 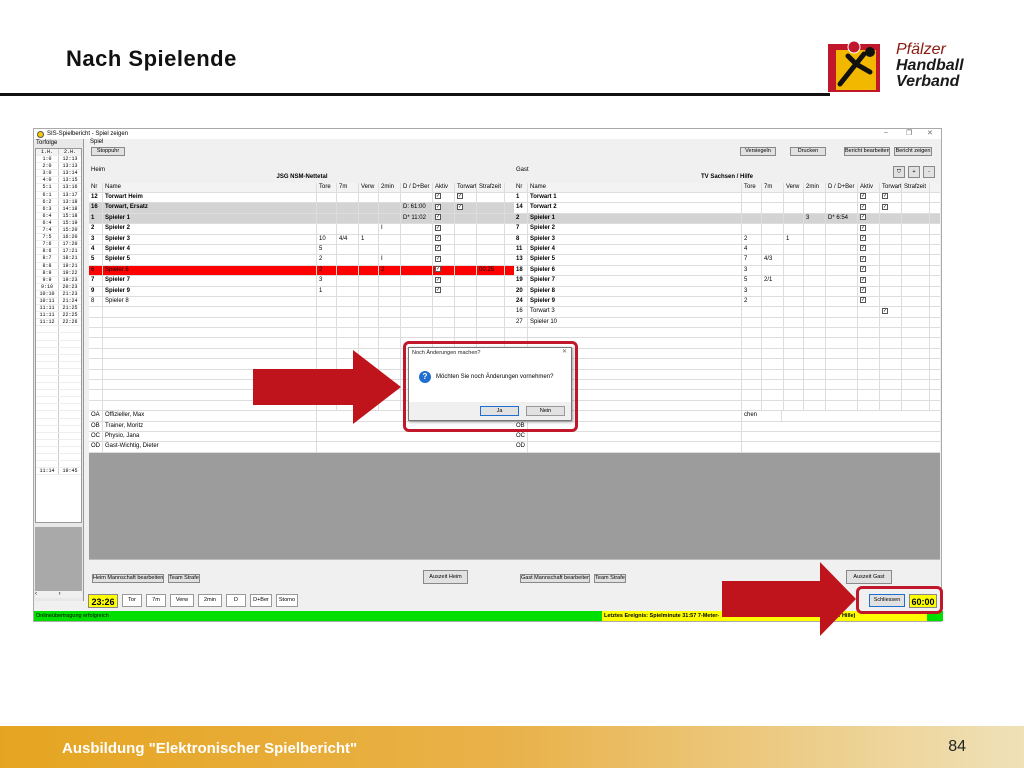 What do you see at coordinates (302, 447) in the screenshot?
I see `home-official-row: OD Gast-Wichtig, Dieter` at bounding box center [302, 447].